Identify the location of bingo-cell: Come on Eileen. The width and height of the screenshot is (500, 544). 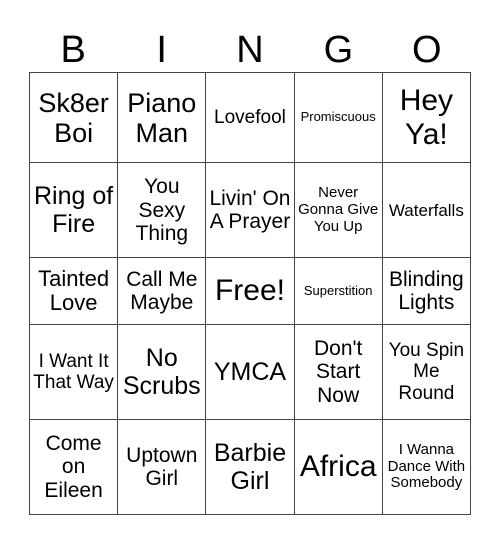
(73, 467).